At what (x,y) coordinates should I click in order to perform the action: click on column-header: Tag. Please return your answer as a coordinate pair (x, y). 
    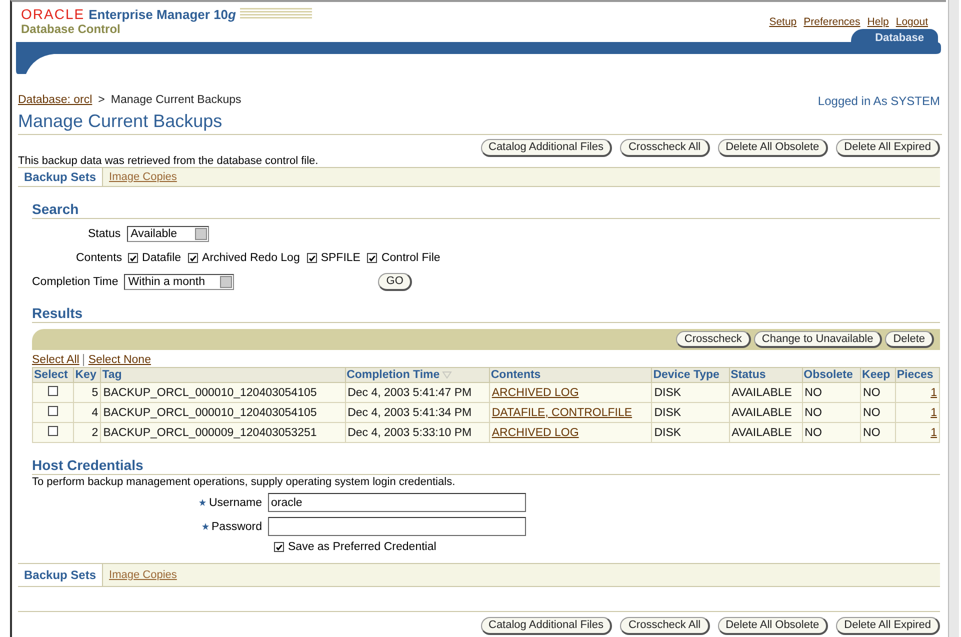
    Looking at the image, I should click on (223, 375).